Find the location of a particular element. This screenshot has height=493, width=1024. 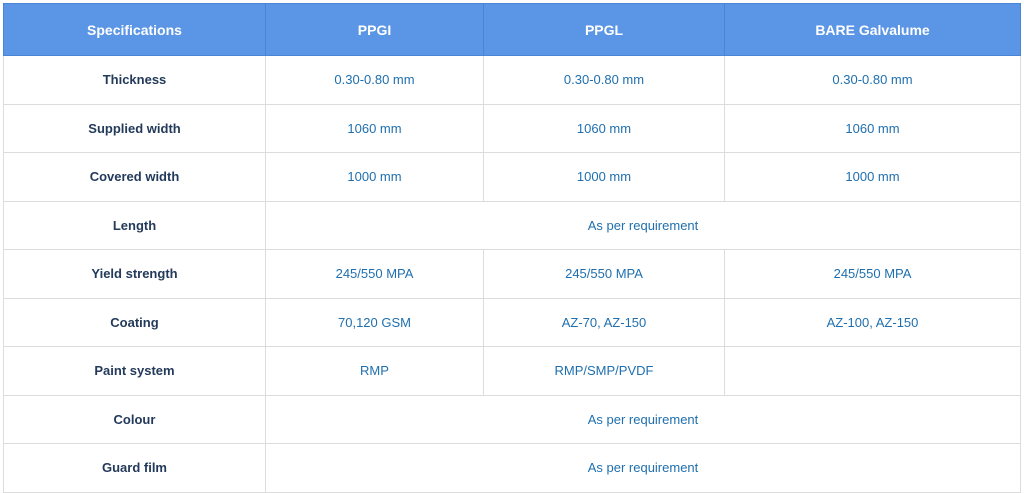

row-label-guard-film: Guard film is located at coordinates (134, 468).